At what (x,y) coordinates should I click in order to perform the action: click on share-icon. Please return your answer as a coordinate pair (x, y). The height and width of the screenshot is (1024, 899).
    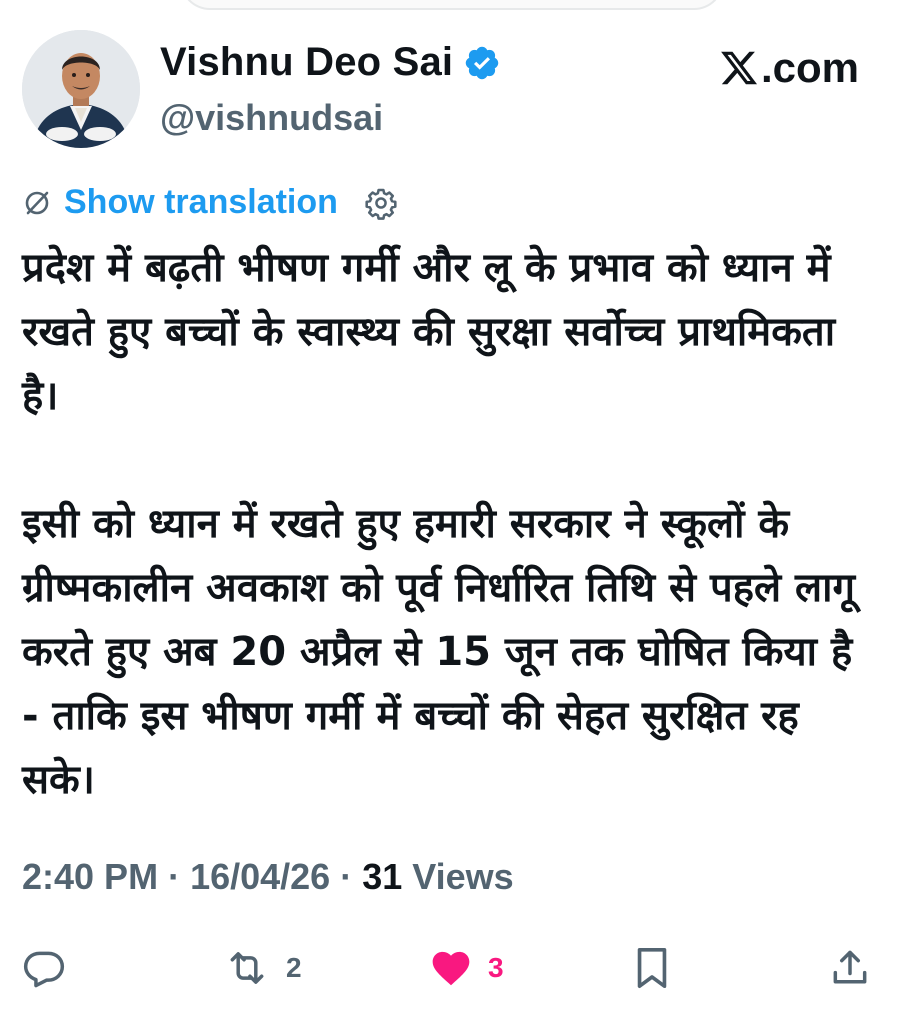
    Looking at the image, I should click on (850, 967).